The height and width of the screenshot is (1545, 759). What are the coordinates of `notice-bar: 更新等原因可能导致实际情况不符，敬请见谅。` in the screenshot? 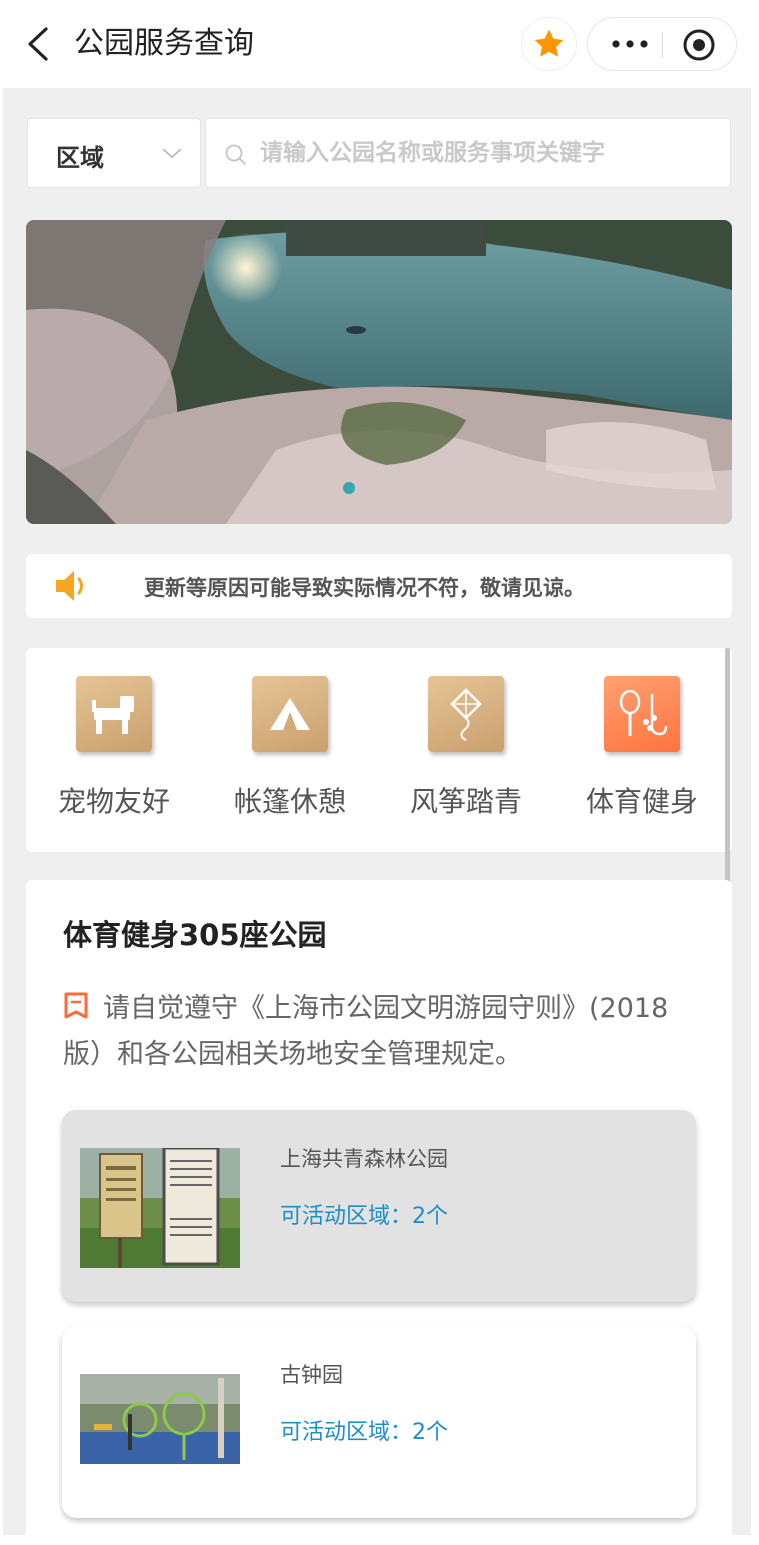 It's located at (379, 586).